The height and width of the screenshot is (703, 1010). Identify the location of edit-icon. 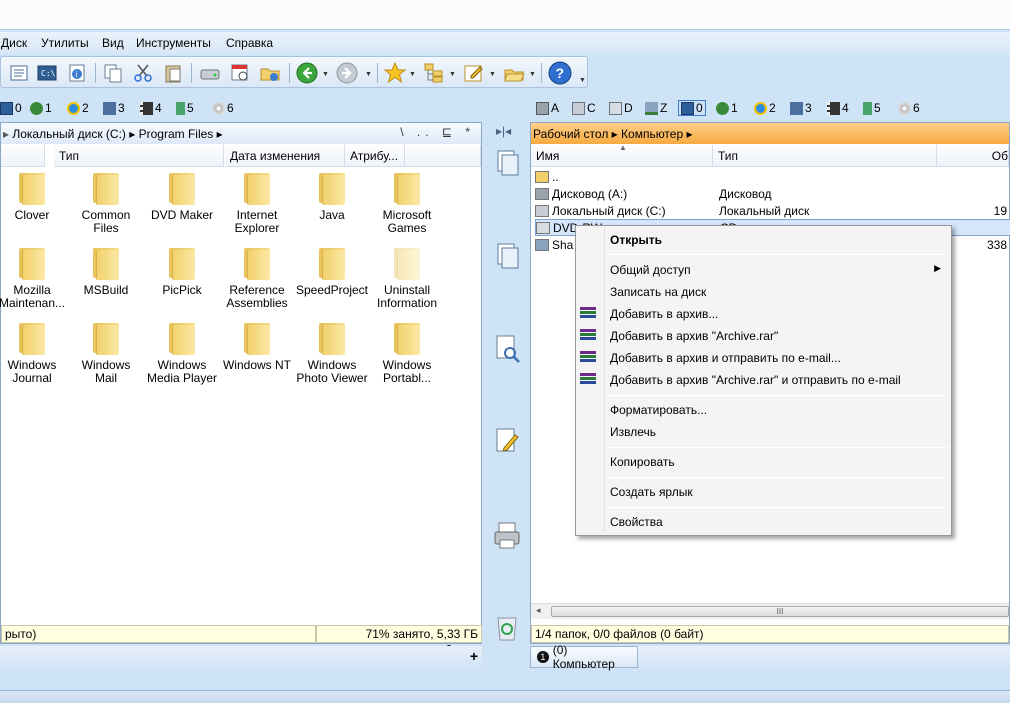
(474, 73).